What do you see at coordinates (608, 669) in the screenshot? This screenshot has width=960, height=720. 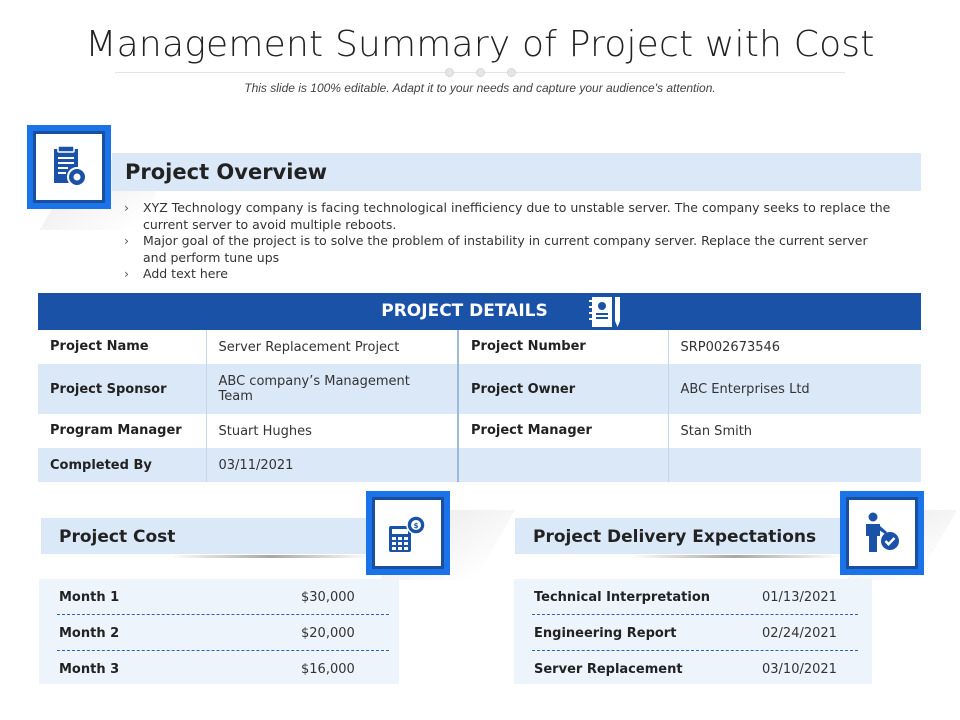 I see `item-label: Server Replacement` at bounding box center [608, 669].